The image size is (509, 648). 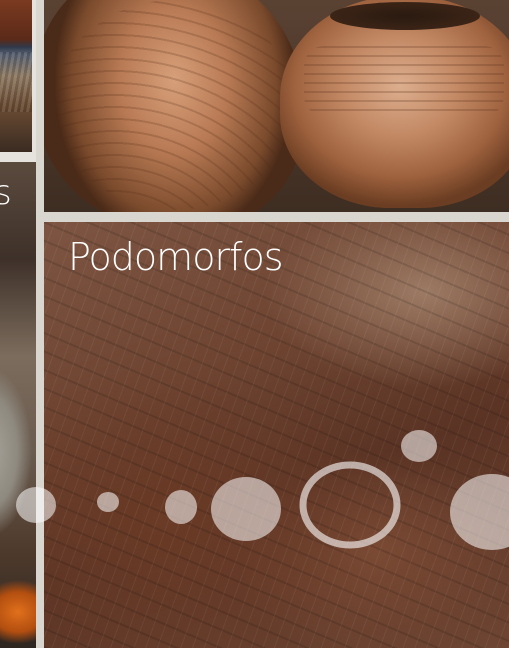 I want to click on left-photo-column: s, so click(x=18, y=324).